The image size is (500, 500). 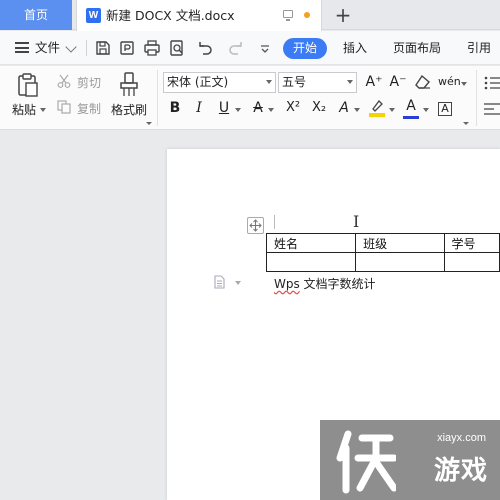 I want to click on data-table: 姓名 班级 学号, so click(x=382, y=252).